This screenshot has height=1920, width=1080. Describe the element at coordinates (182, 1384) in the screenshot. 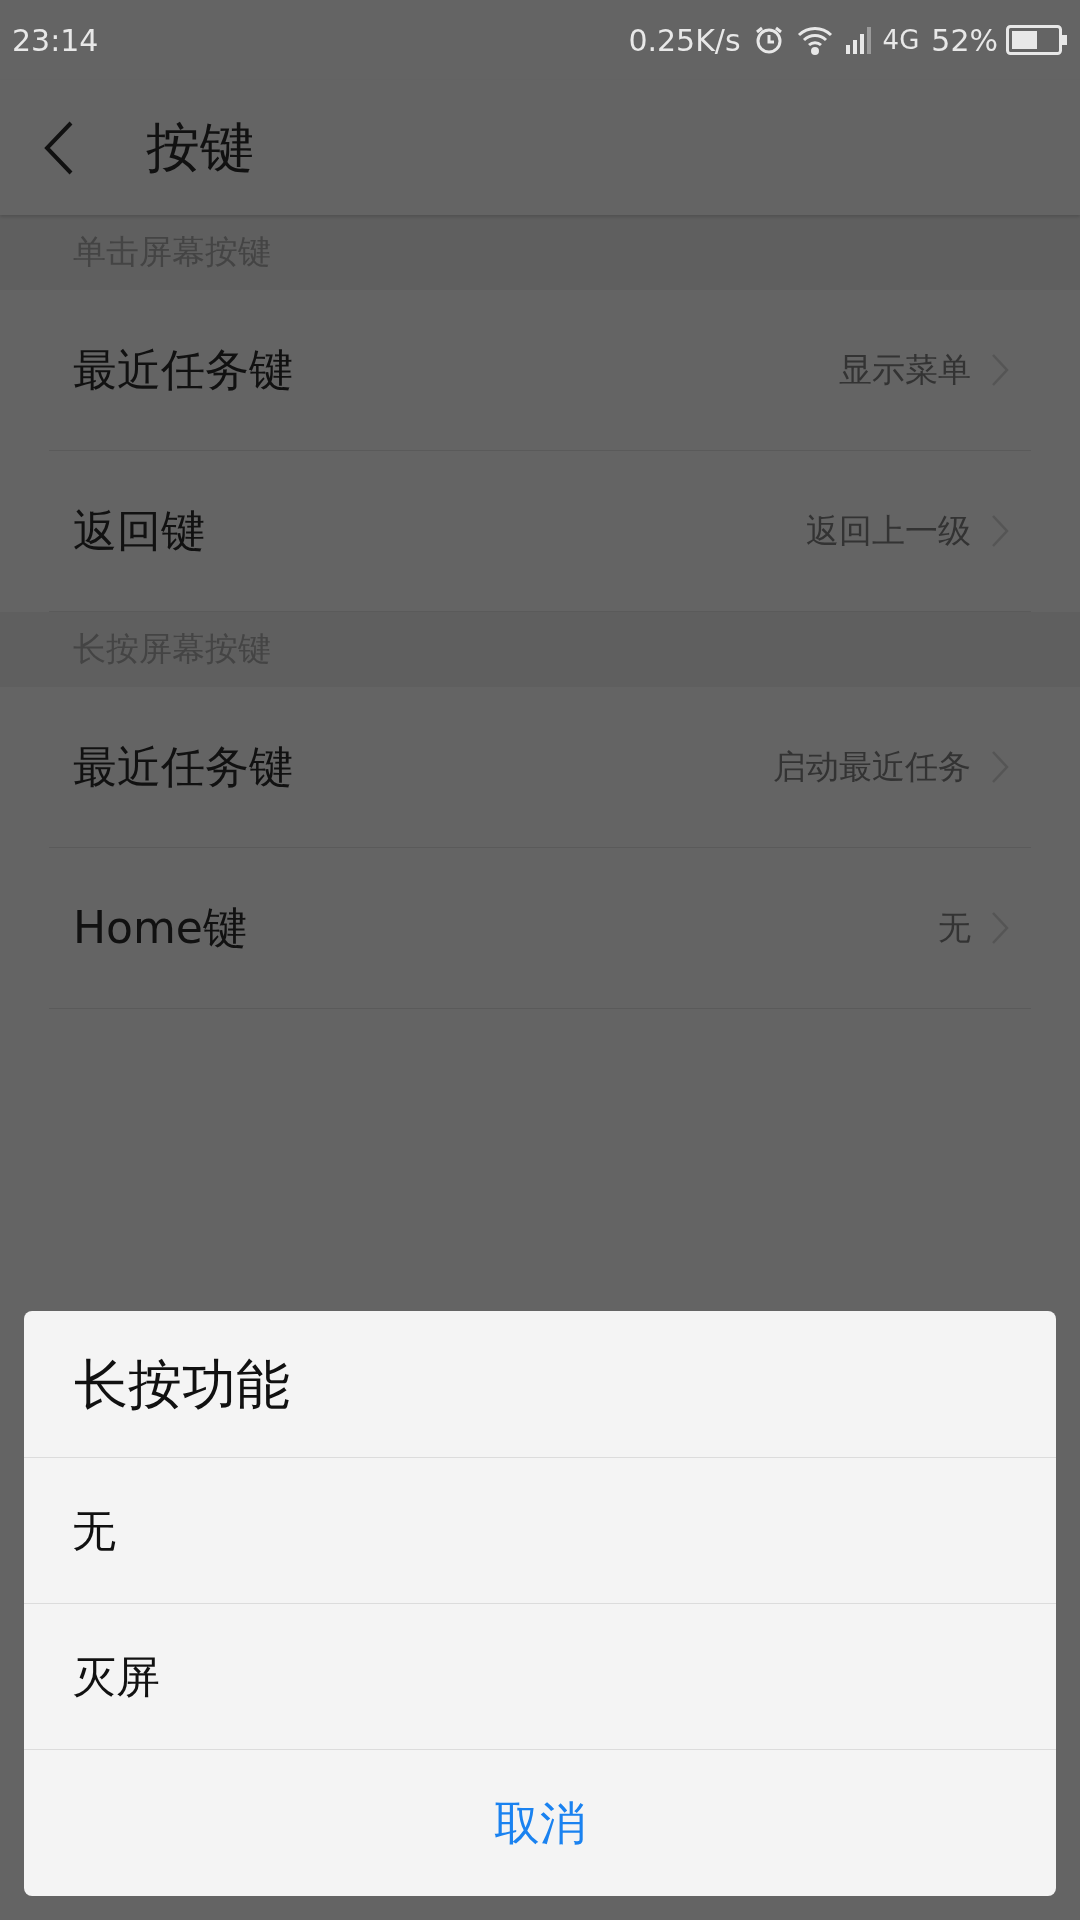

I see `dialog-title: 长按功能` at that location.